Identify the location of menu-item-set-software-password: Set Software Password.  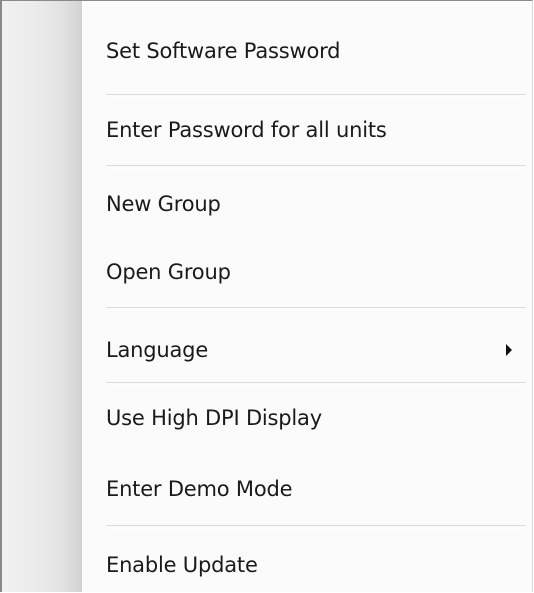
(306, 51).